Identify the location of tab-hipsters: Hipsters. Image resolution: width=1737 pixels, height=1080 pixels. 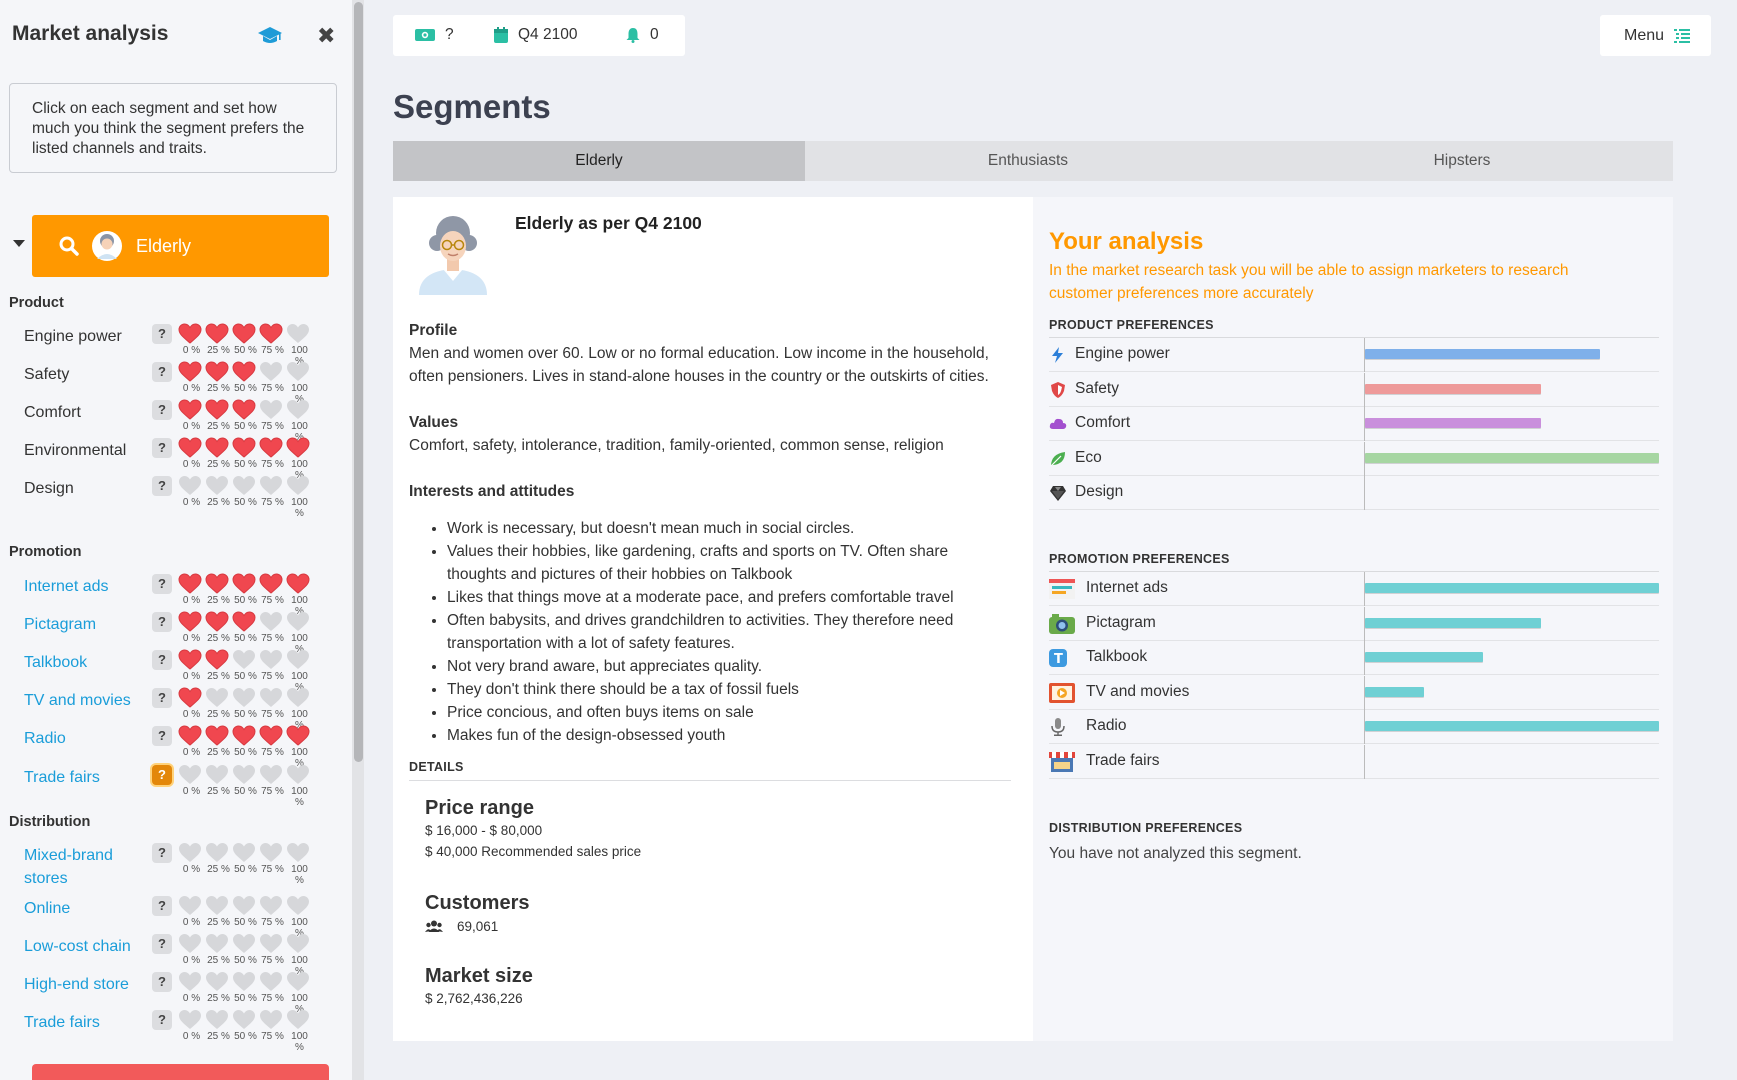
(1462, 161).